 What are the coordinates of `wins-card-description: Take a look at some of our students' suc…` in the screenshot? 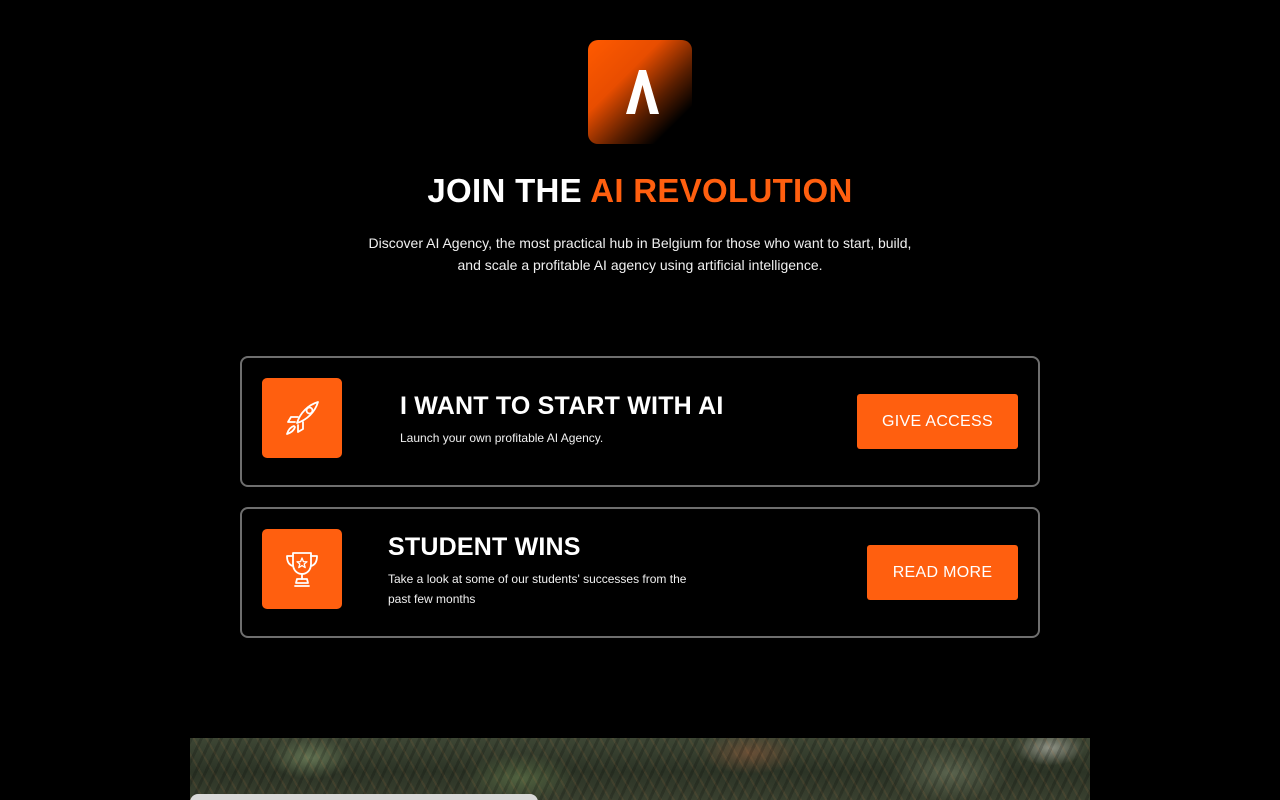 It's located at (537, 589).